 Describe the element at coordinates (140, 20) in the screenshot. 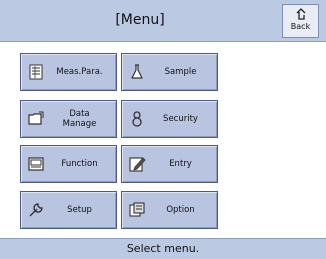

I see `page-title: [Menu]` at that location.